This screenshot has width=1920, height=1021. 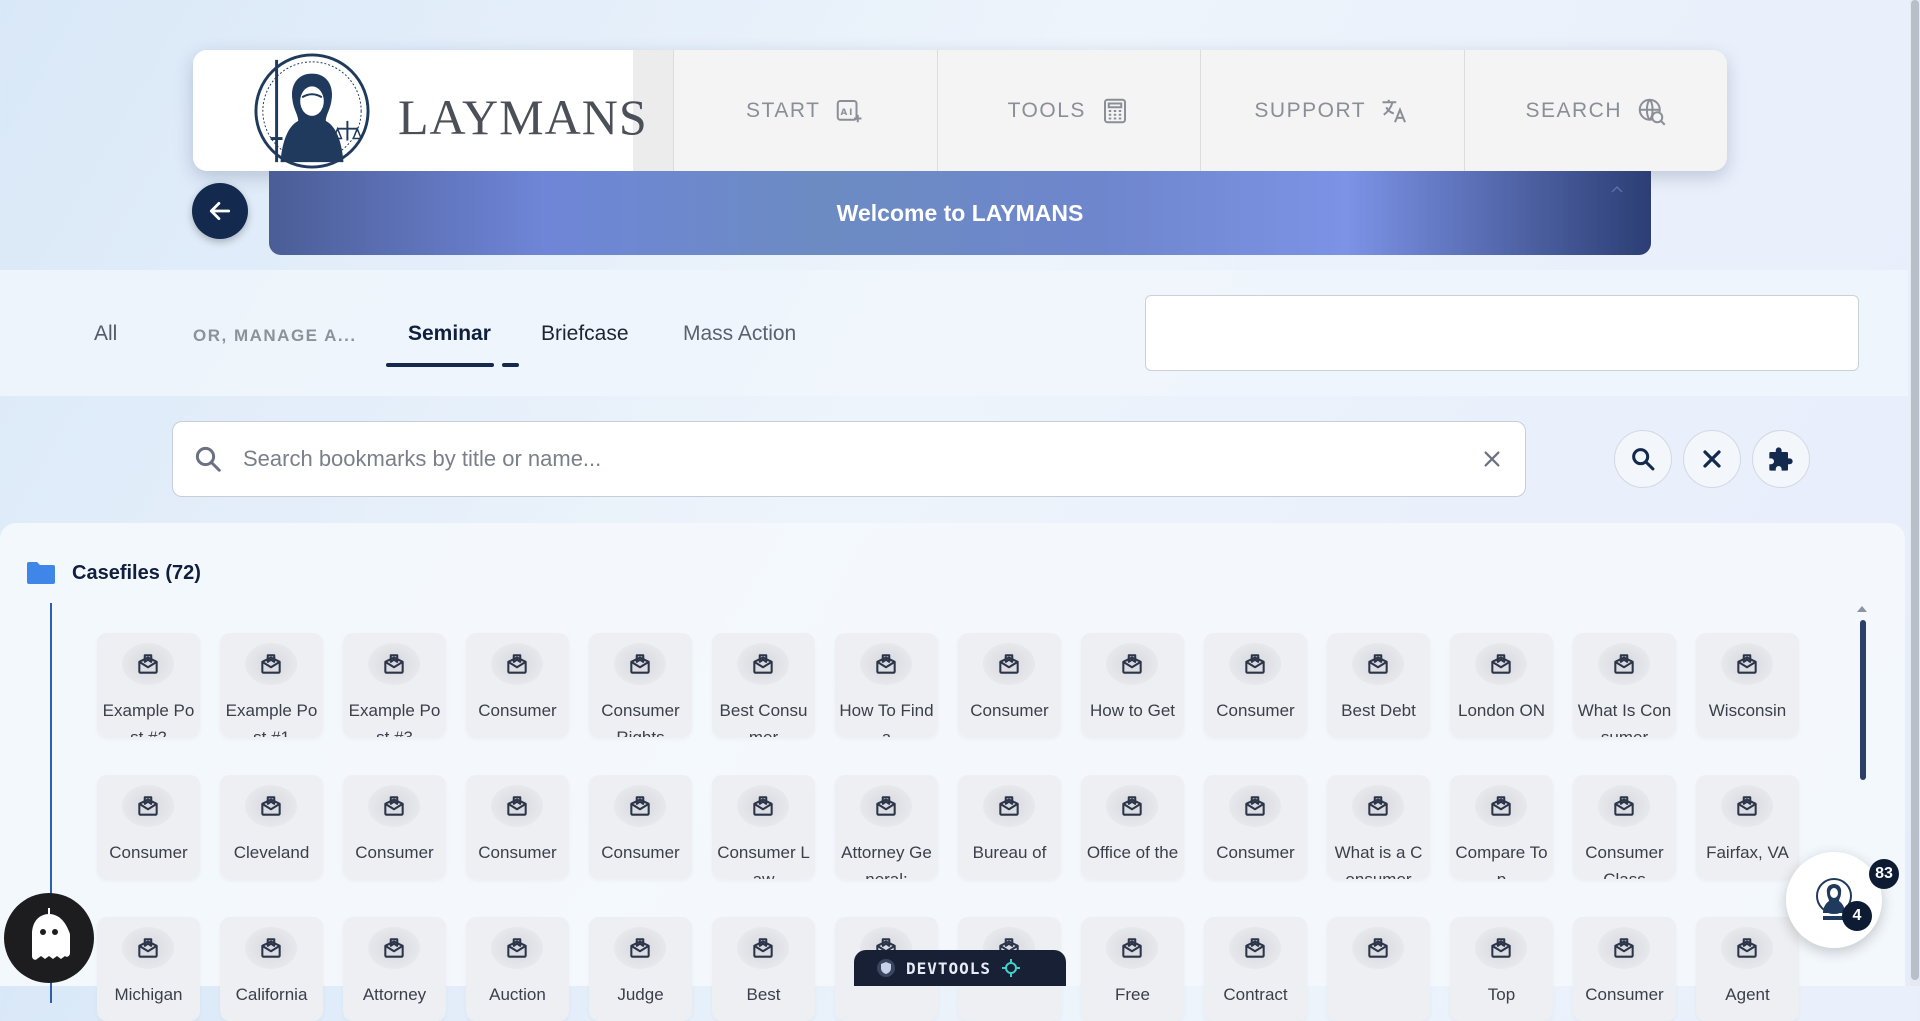 What do you see at coordinates (1501, 969) in the screenshot?
I see `casefile-card: Top` at bounding box center [1501, 969].